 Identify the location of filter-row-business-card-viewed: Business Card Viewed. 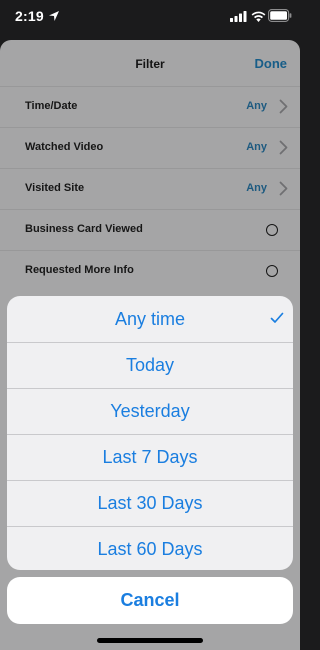
(150, 229).